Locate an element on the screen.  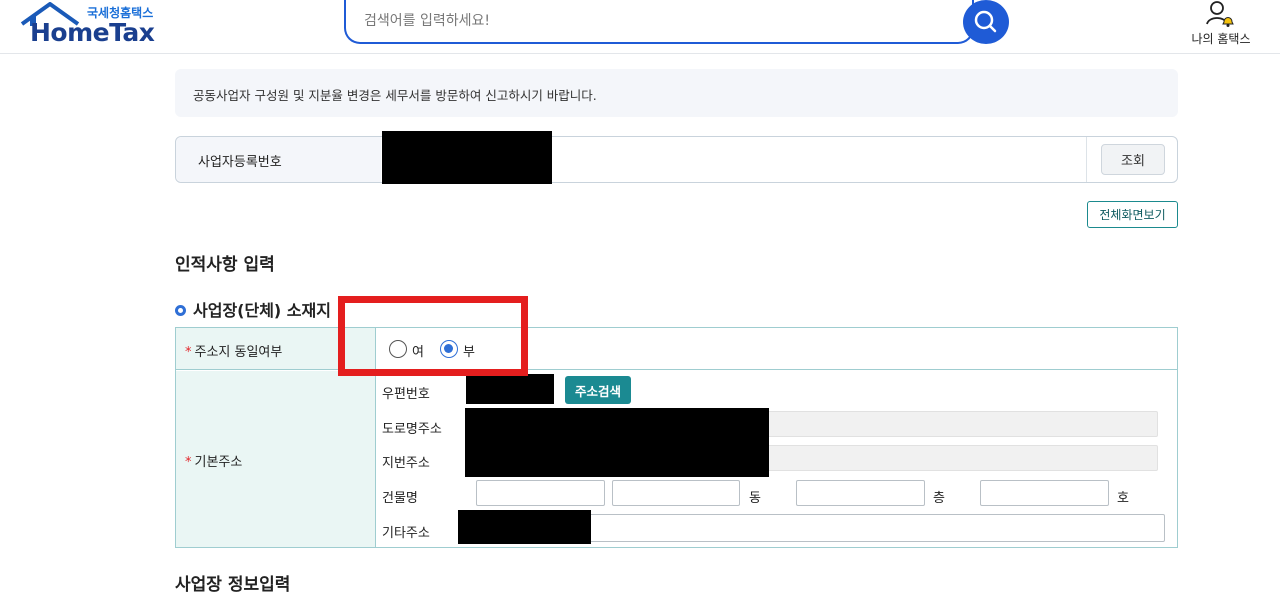
my-hometax-label: 나의 홈택스 is located at coordinates (1221, 39).